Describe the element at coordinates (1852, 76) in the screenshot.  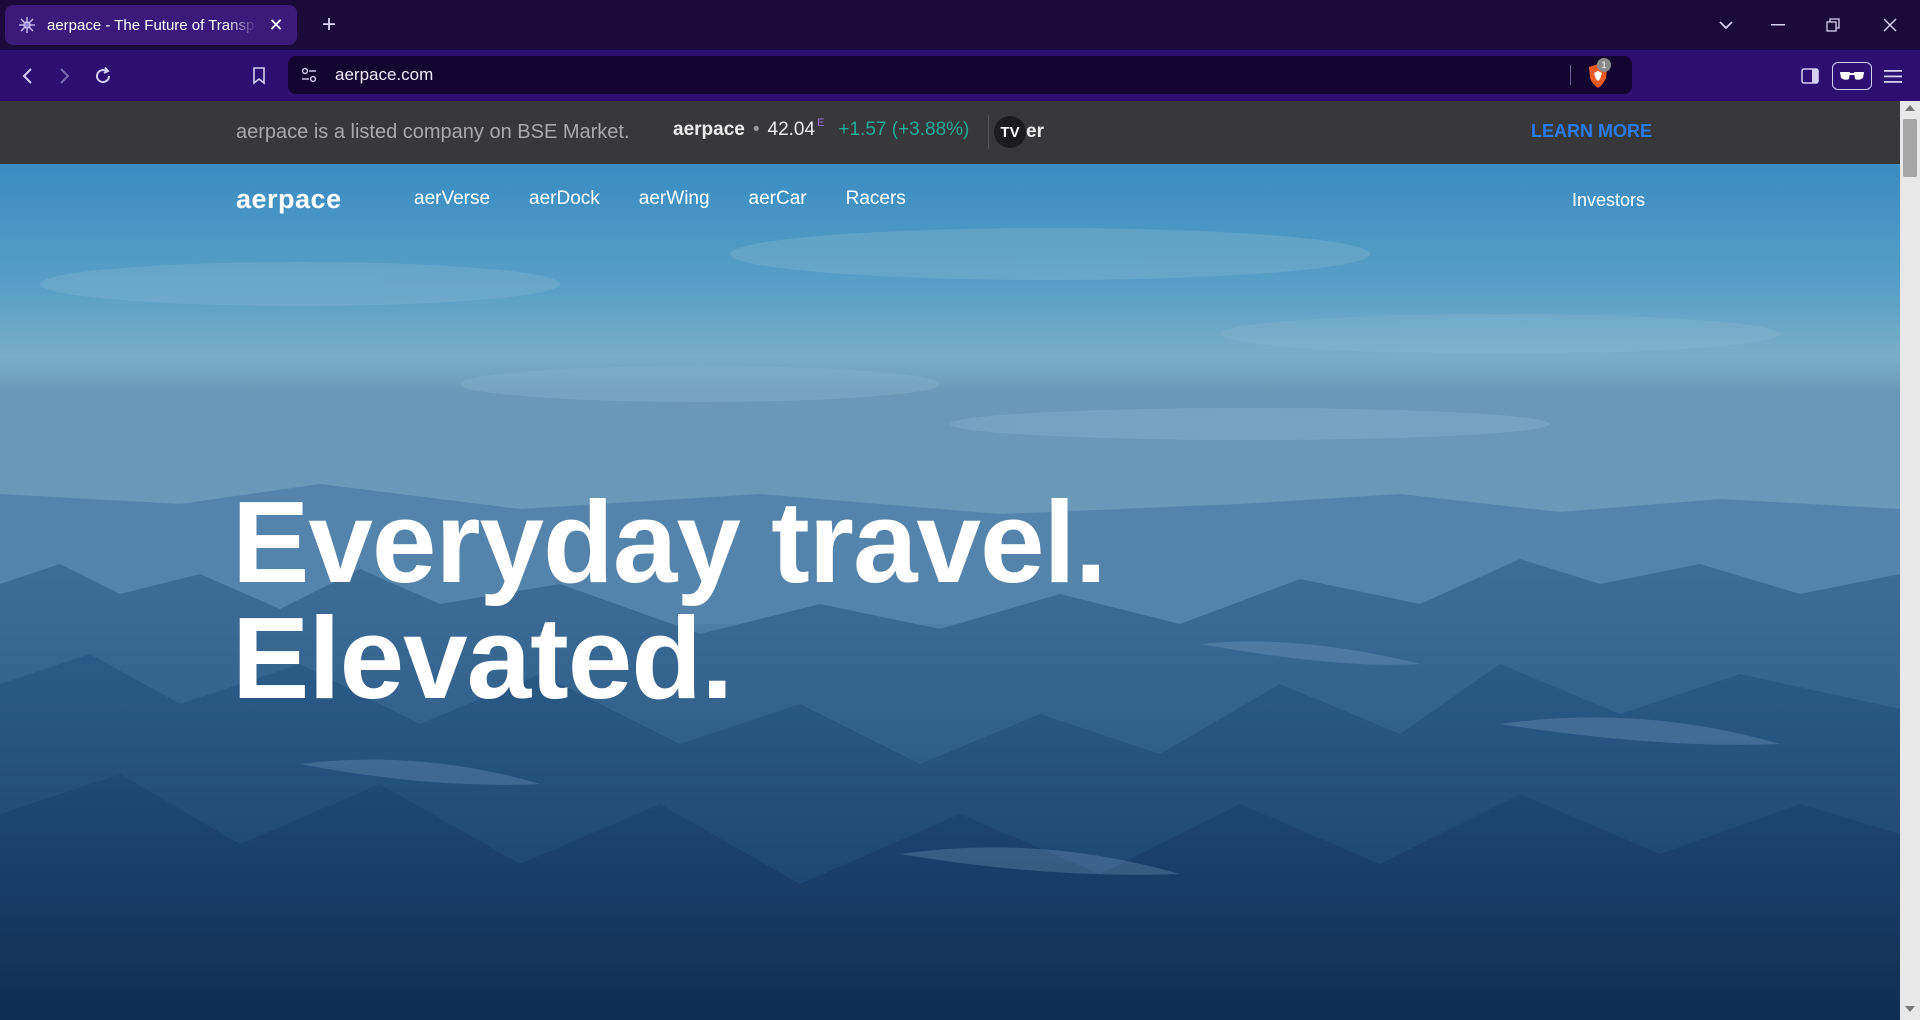
I see `leo-ai-glasses-icon` at that location.